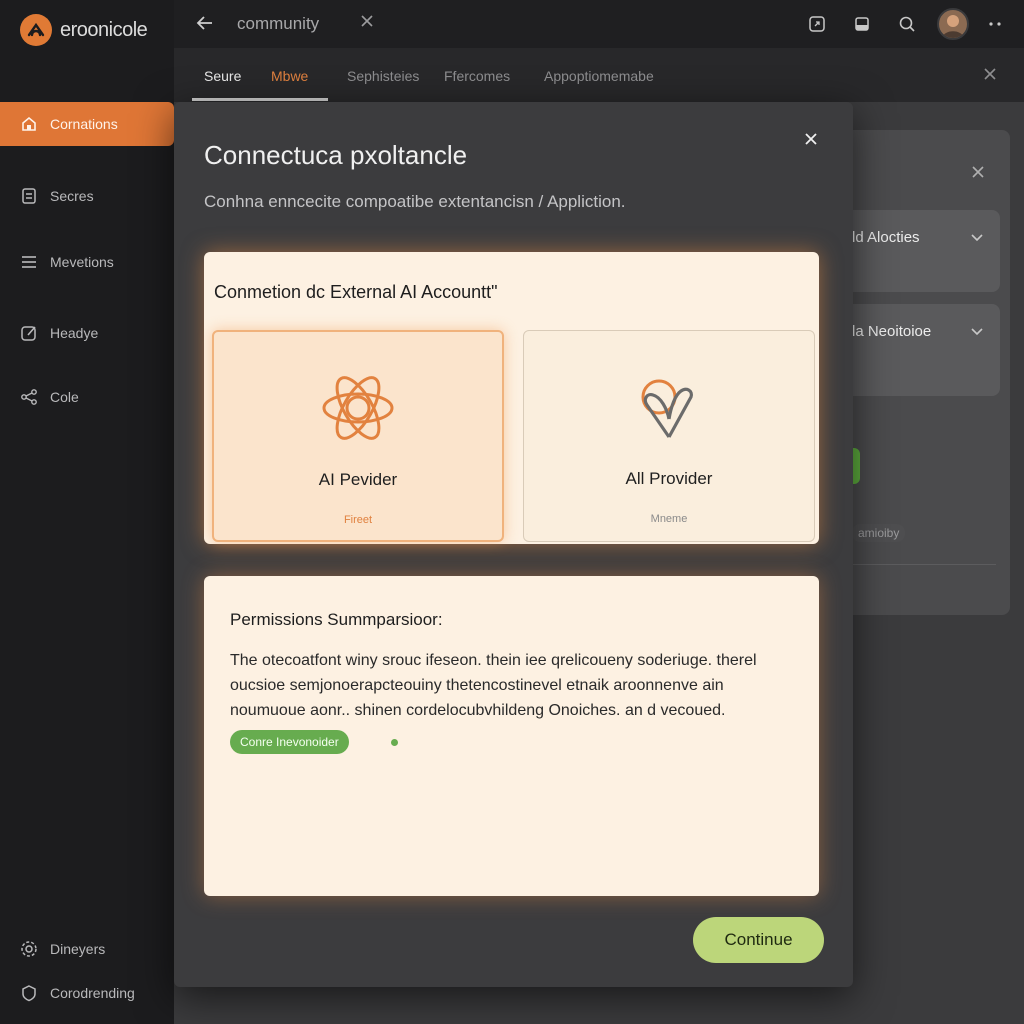 This screenshot has width=1024, height=1024. I want to click on provider-name: All Provider, so click(669, 478).